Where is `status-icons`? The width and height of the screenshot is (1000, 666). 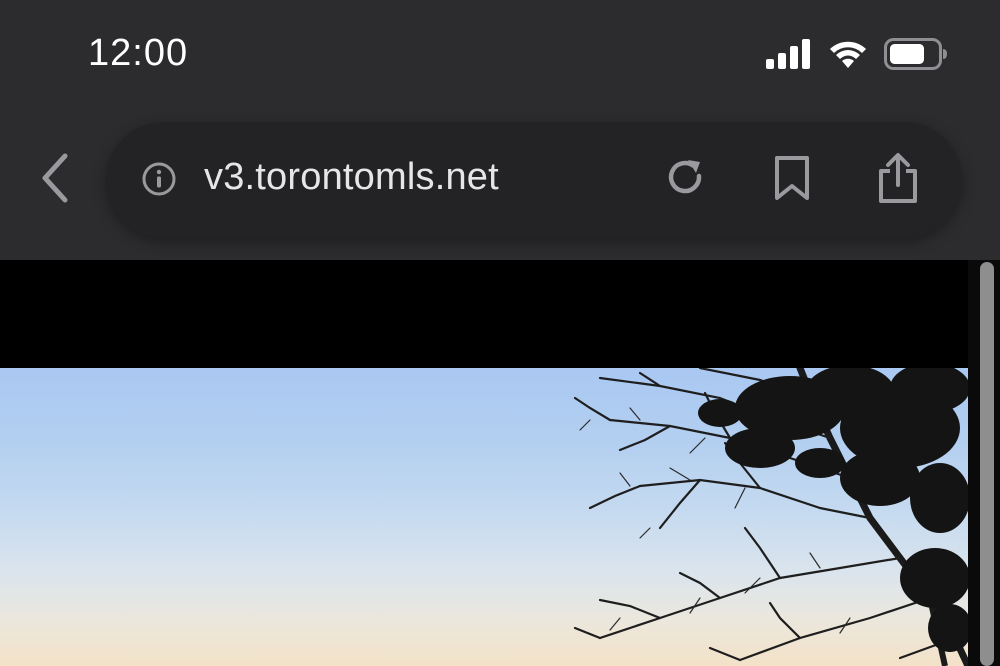
status-icons is located at coordinates (857, 56).